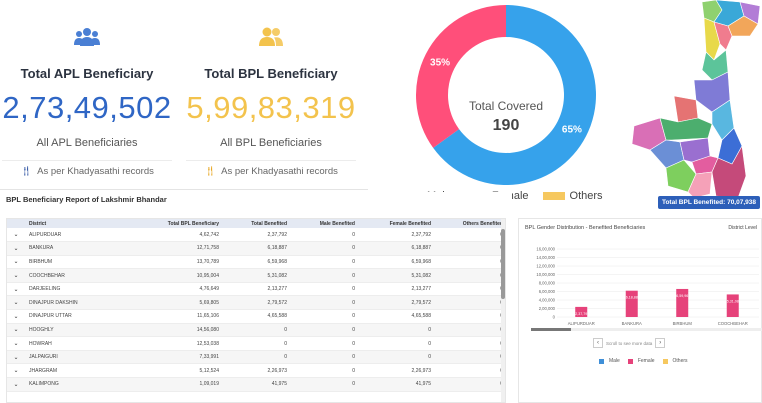 The image size is (762, 403). What do you see at coordinates (184, 275) in the screenshot?
I see `table-cell: 10,95,004` at bounding box center [184, 275].